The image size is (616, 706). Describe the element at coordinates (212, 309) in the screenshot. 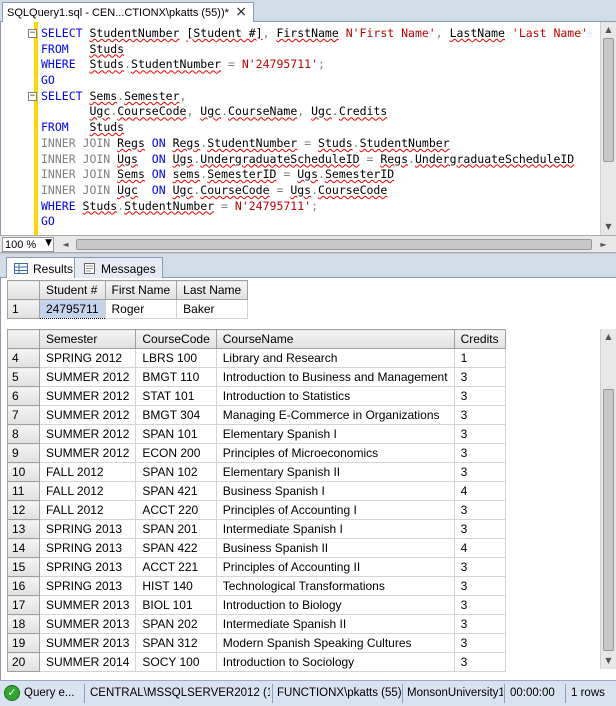

I see `grid-cell: Baker` at that location.